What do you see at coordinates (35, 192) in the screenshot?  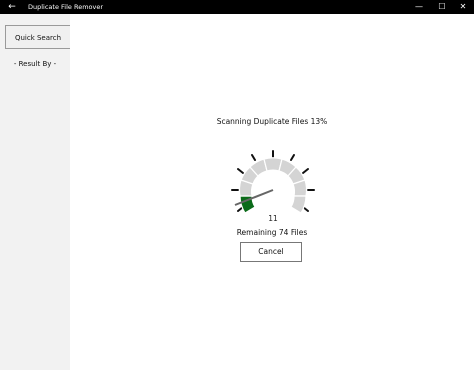 I see `sidebar: Quick Search - Result By -` at bounding box center [35, 192].